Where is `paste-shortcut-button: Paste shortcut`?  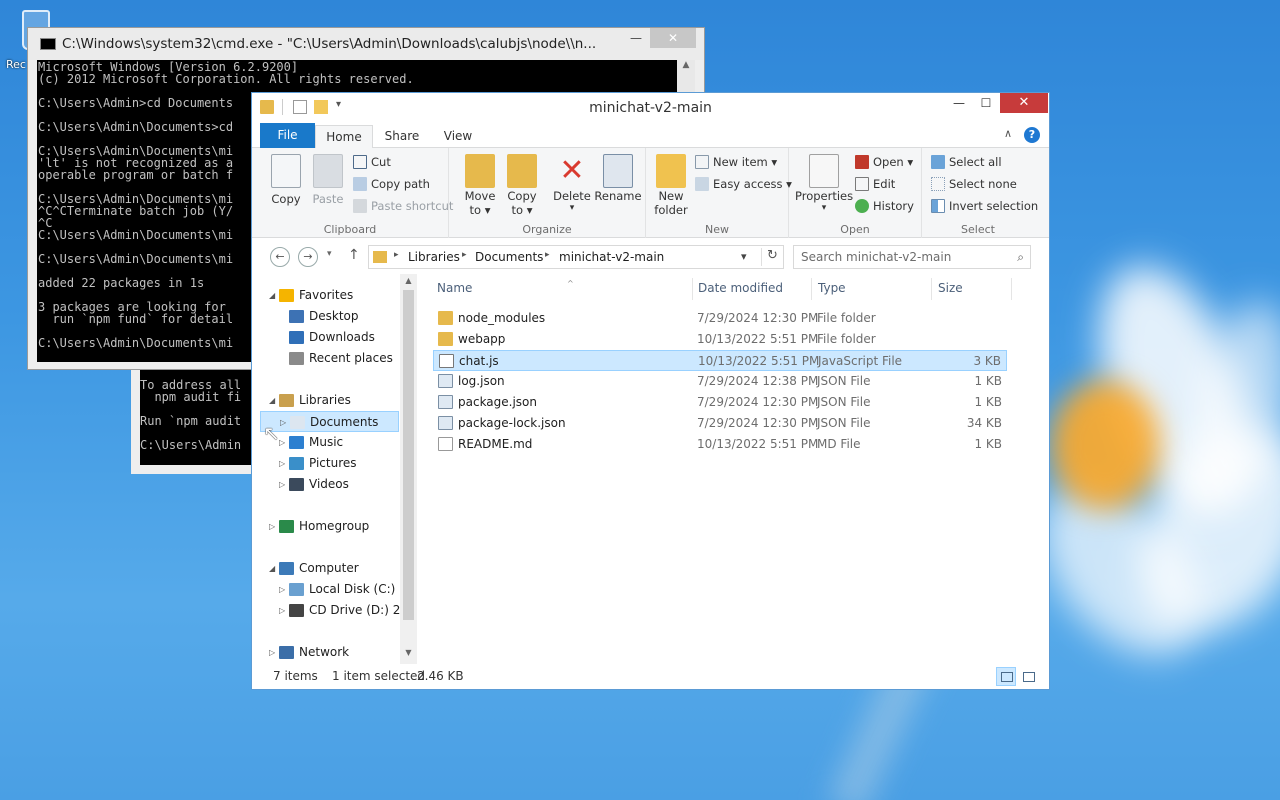 paste-shortcut-button: Paste shortcut is located at coordinates (403, 206).